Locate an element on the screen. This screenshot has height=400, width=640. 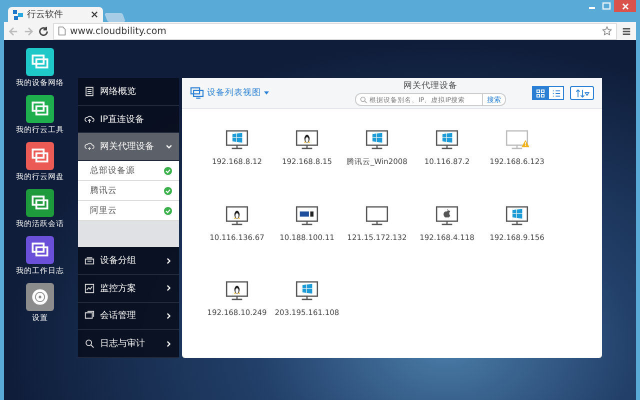
logo-icon is located at coordinates (18, 15).